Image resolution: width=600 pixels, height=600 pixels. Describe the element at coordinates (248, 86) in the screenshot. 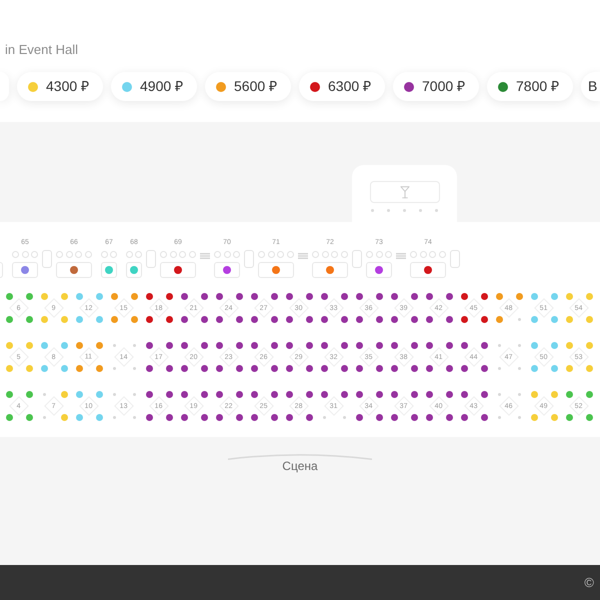

I see `price-filter-chip: 5600 ₽` at that location.